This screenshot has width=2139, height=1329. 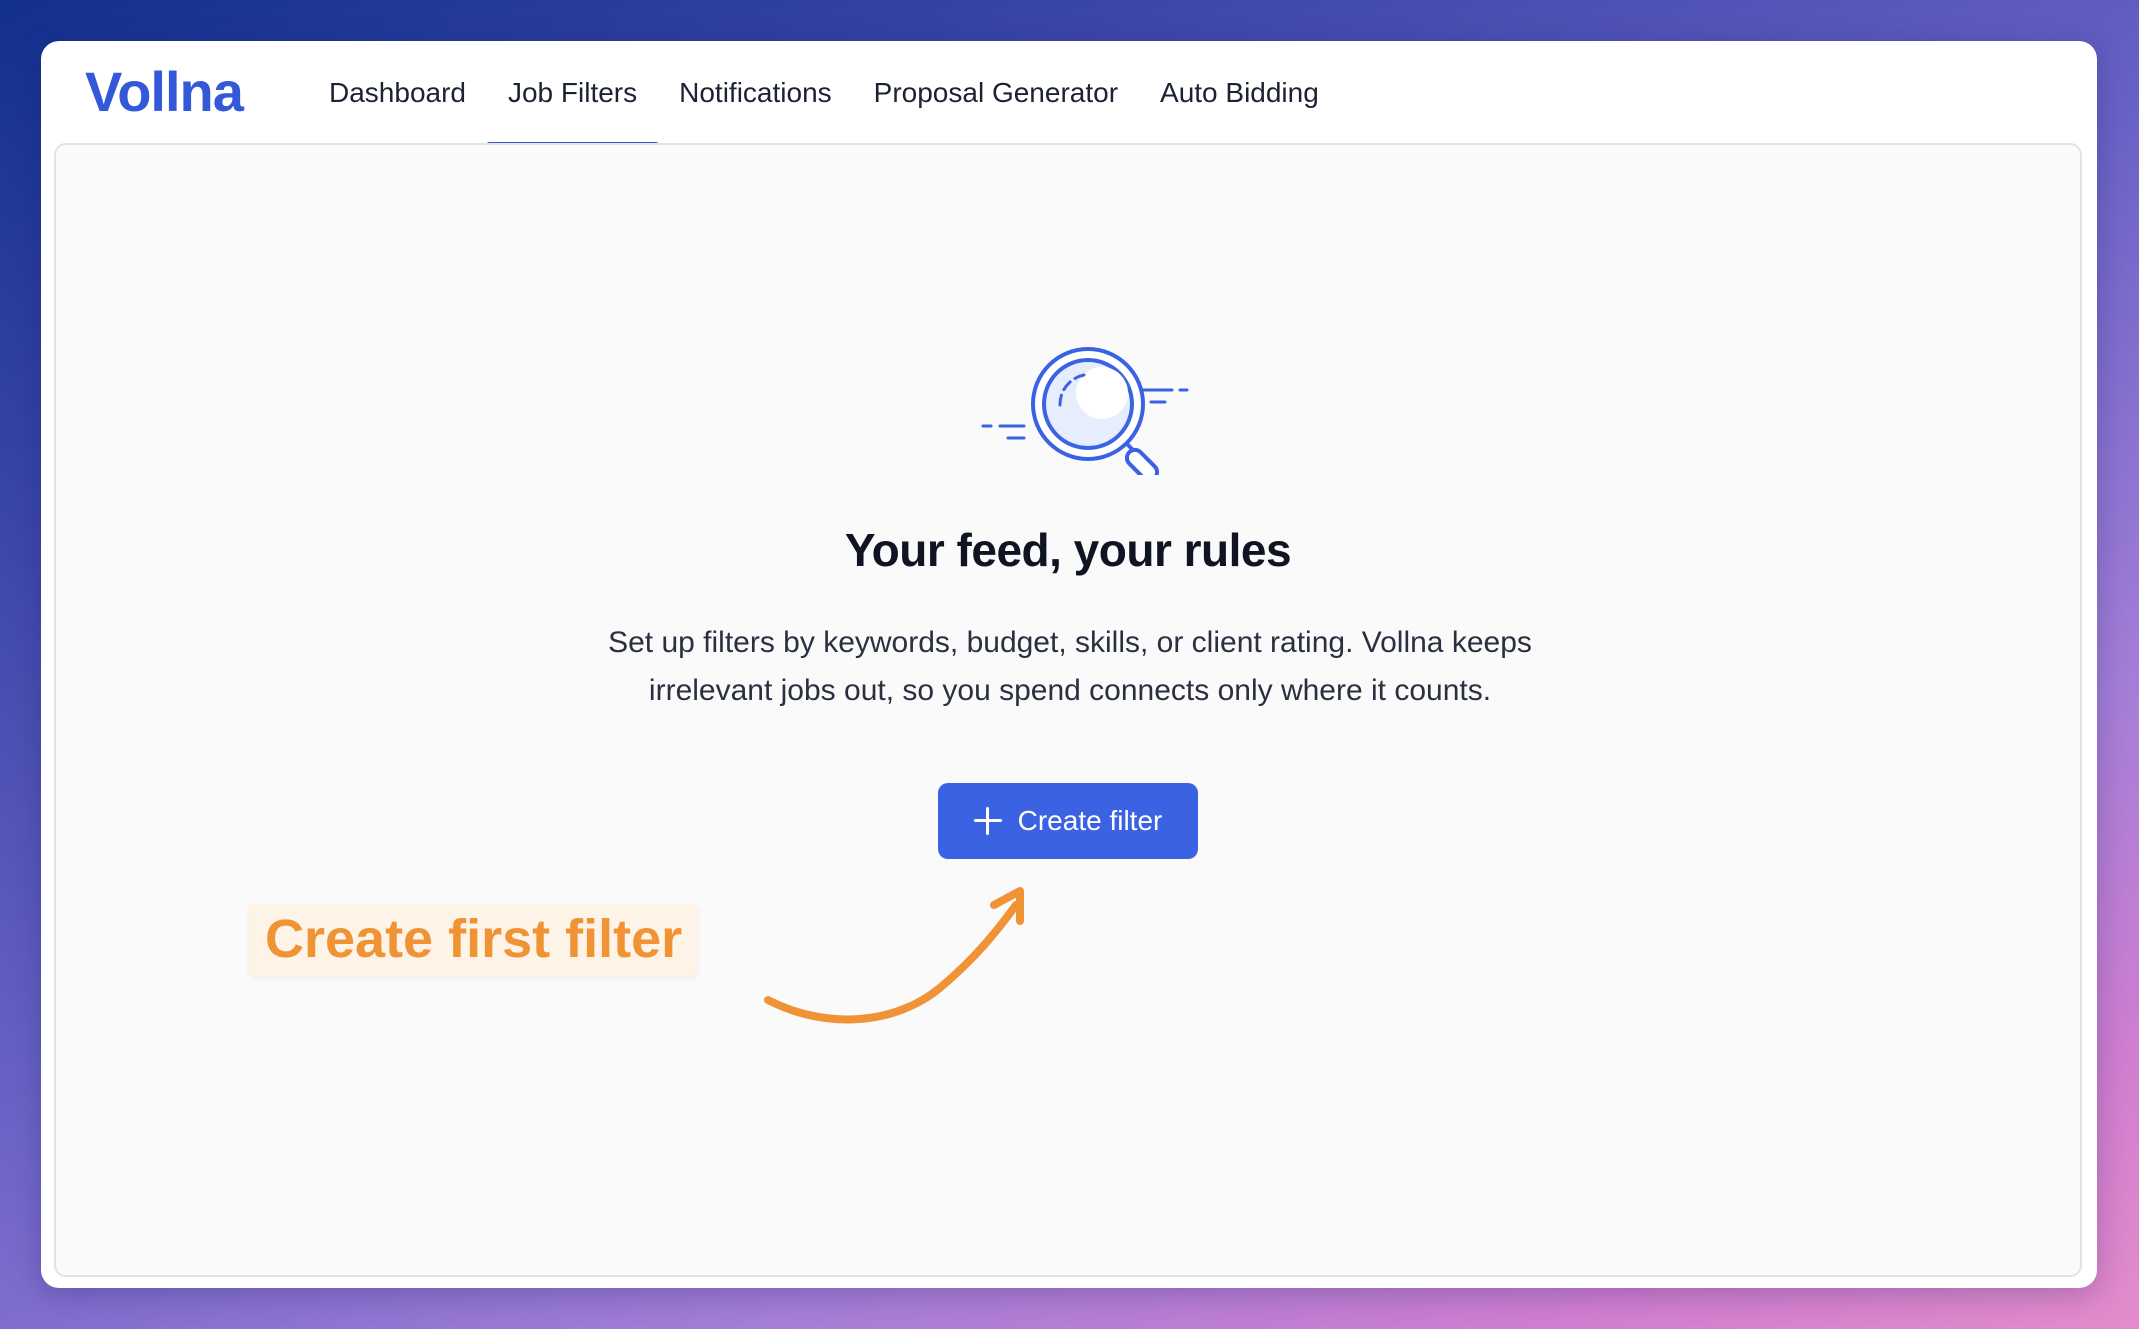 What do you see at coordinates (397, 92) in the screenshot?
I see `tab-dashboard: Dashboard` at bounding box center [397, 92].